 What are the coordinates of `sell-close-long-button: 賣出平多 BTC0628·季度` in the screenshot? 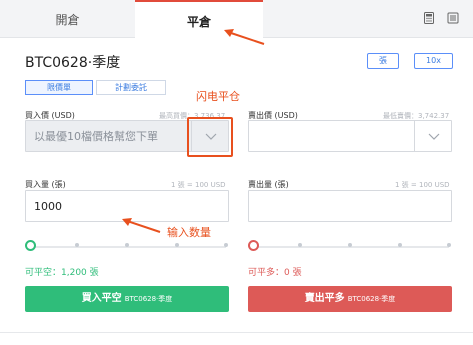 It's located at (350, 299).